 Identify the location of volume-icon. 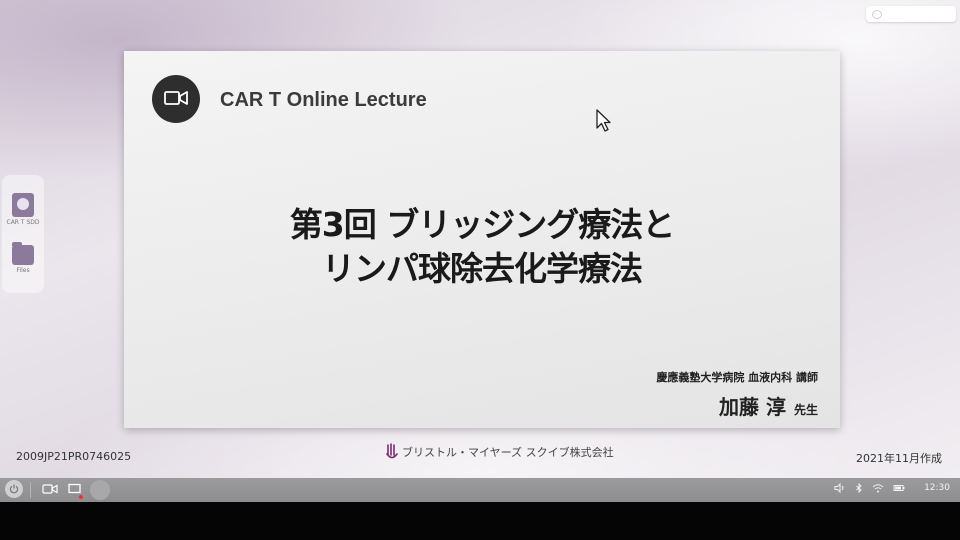
(840, 488).